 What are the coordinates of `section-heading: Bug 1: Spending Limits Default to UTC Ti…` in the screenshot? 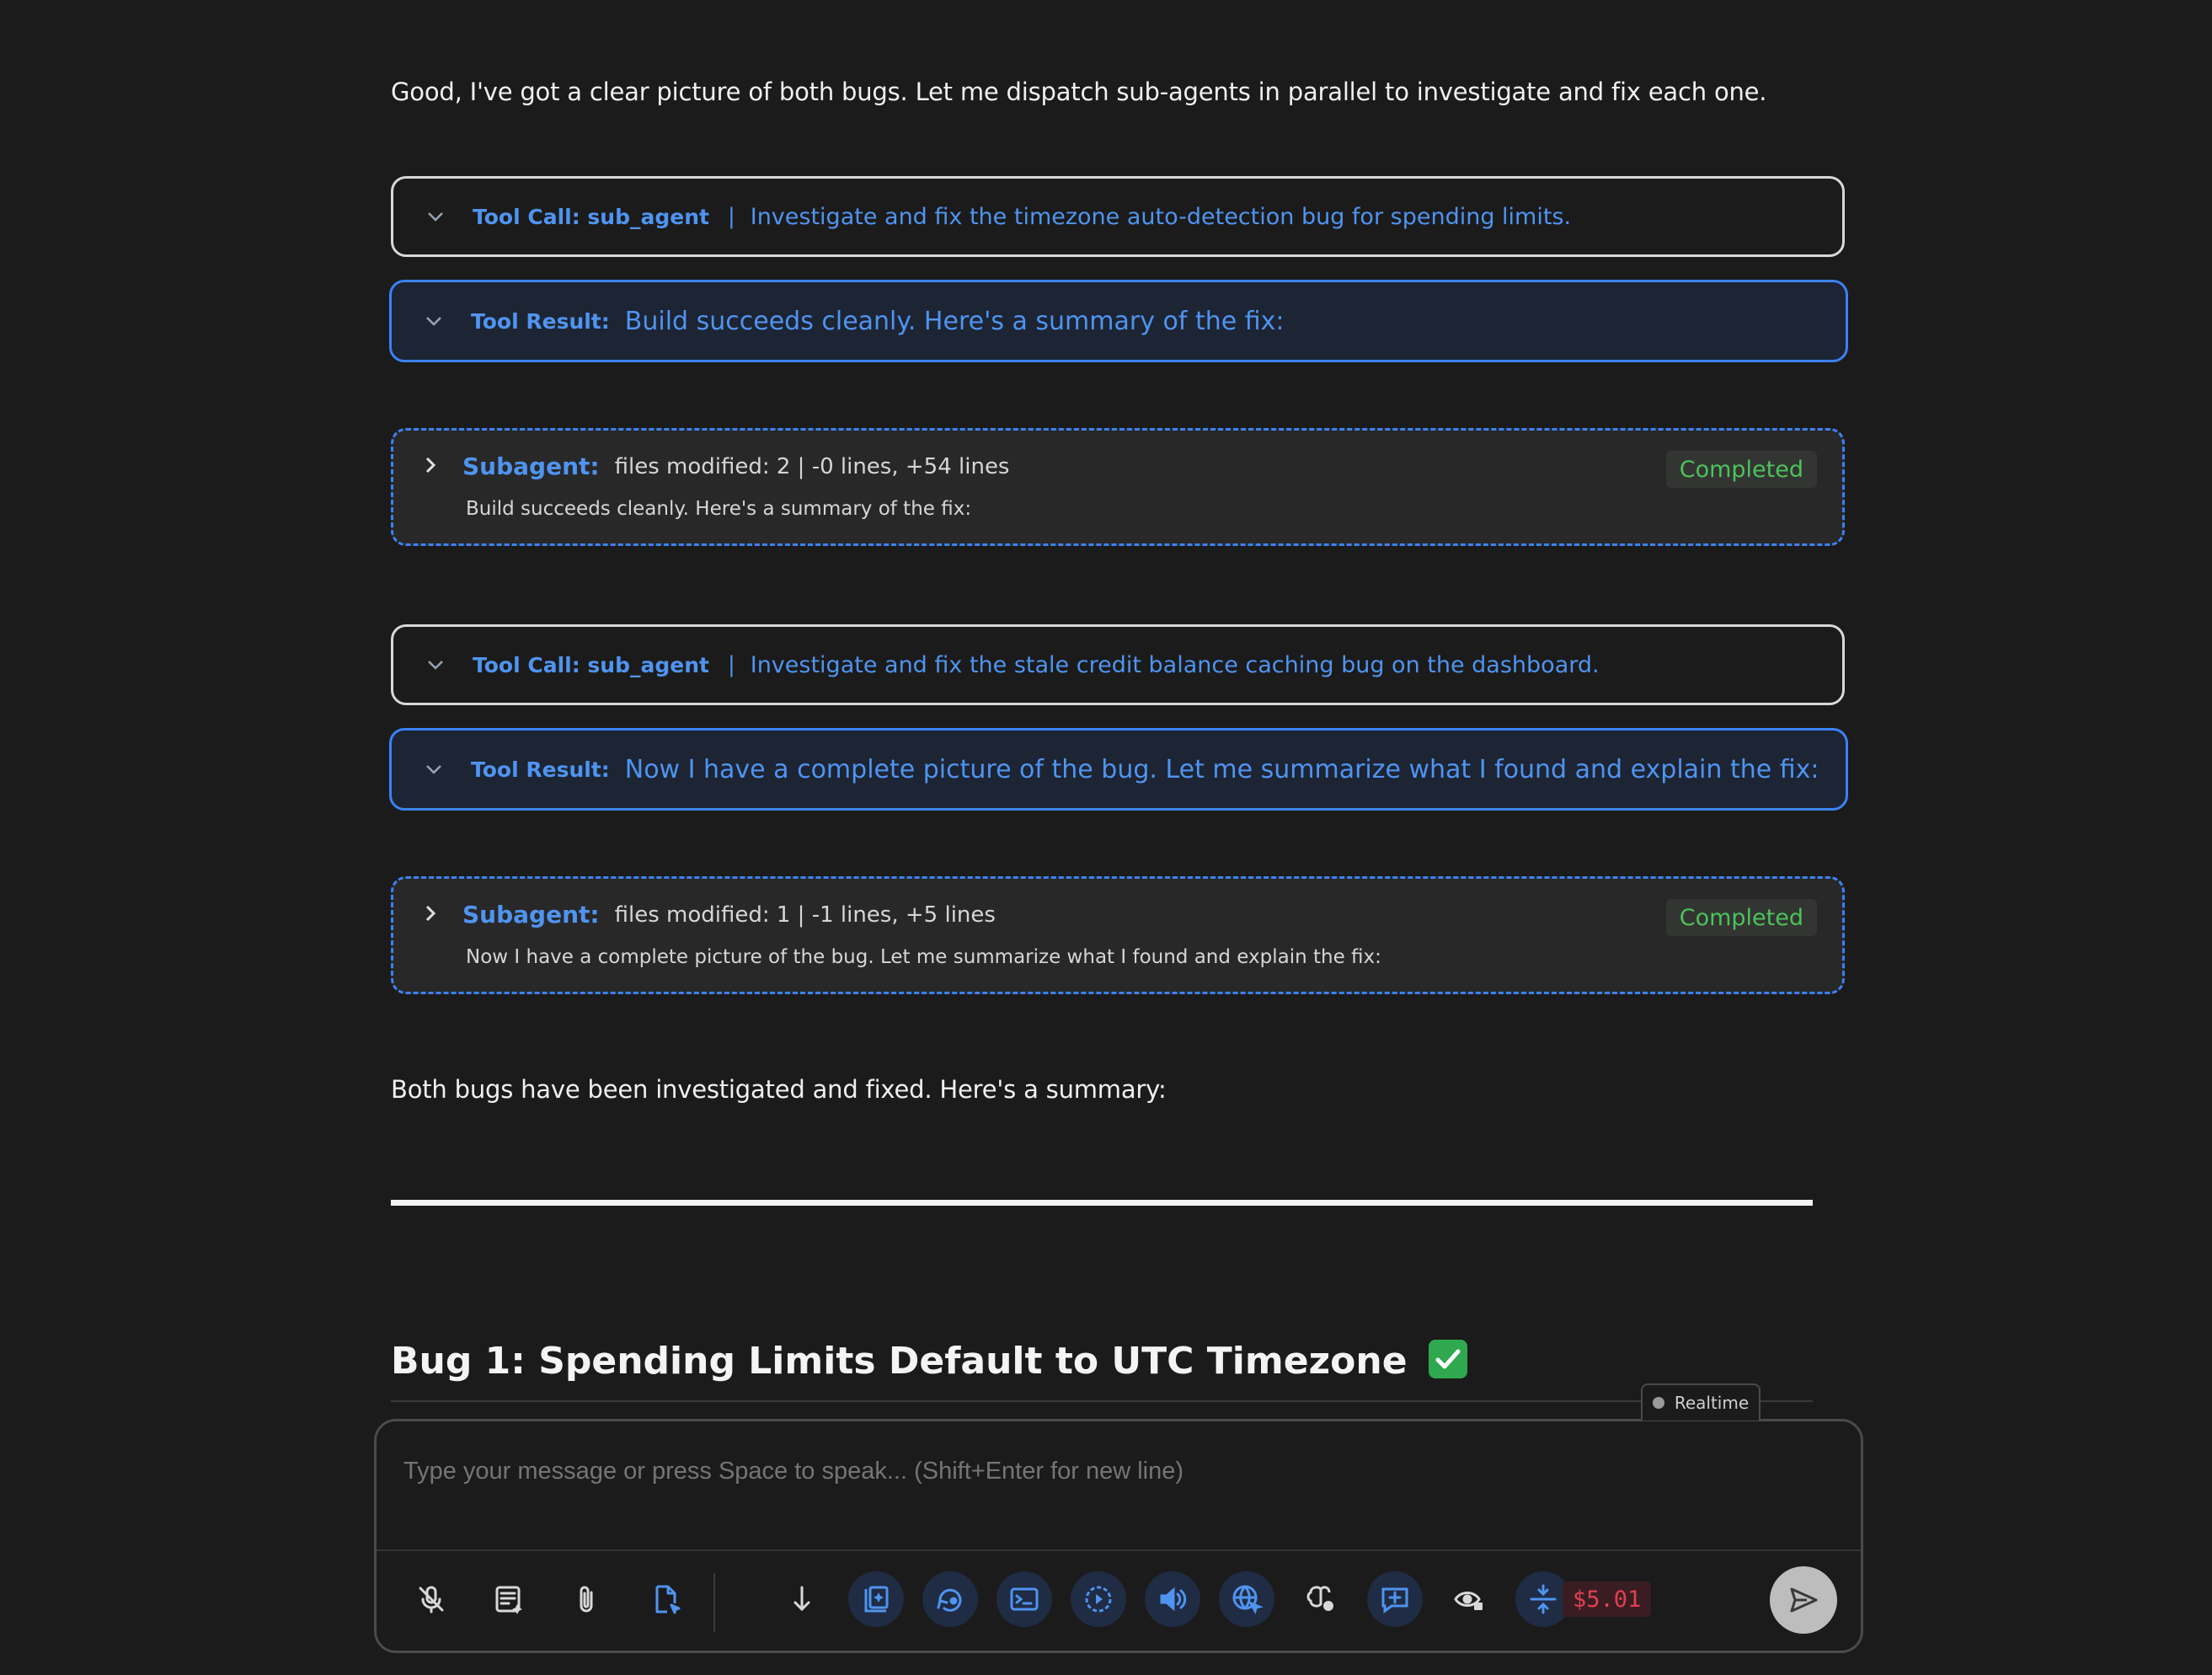 It's located at (929, 1362).